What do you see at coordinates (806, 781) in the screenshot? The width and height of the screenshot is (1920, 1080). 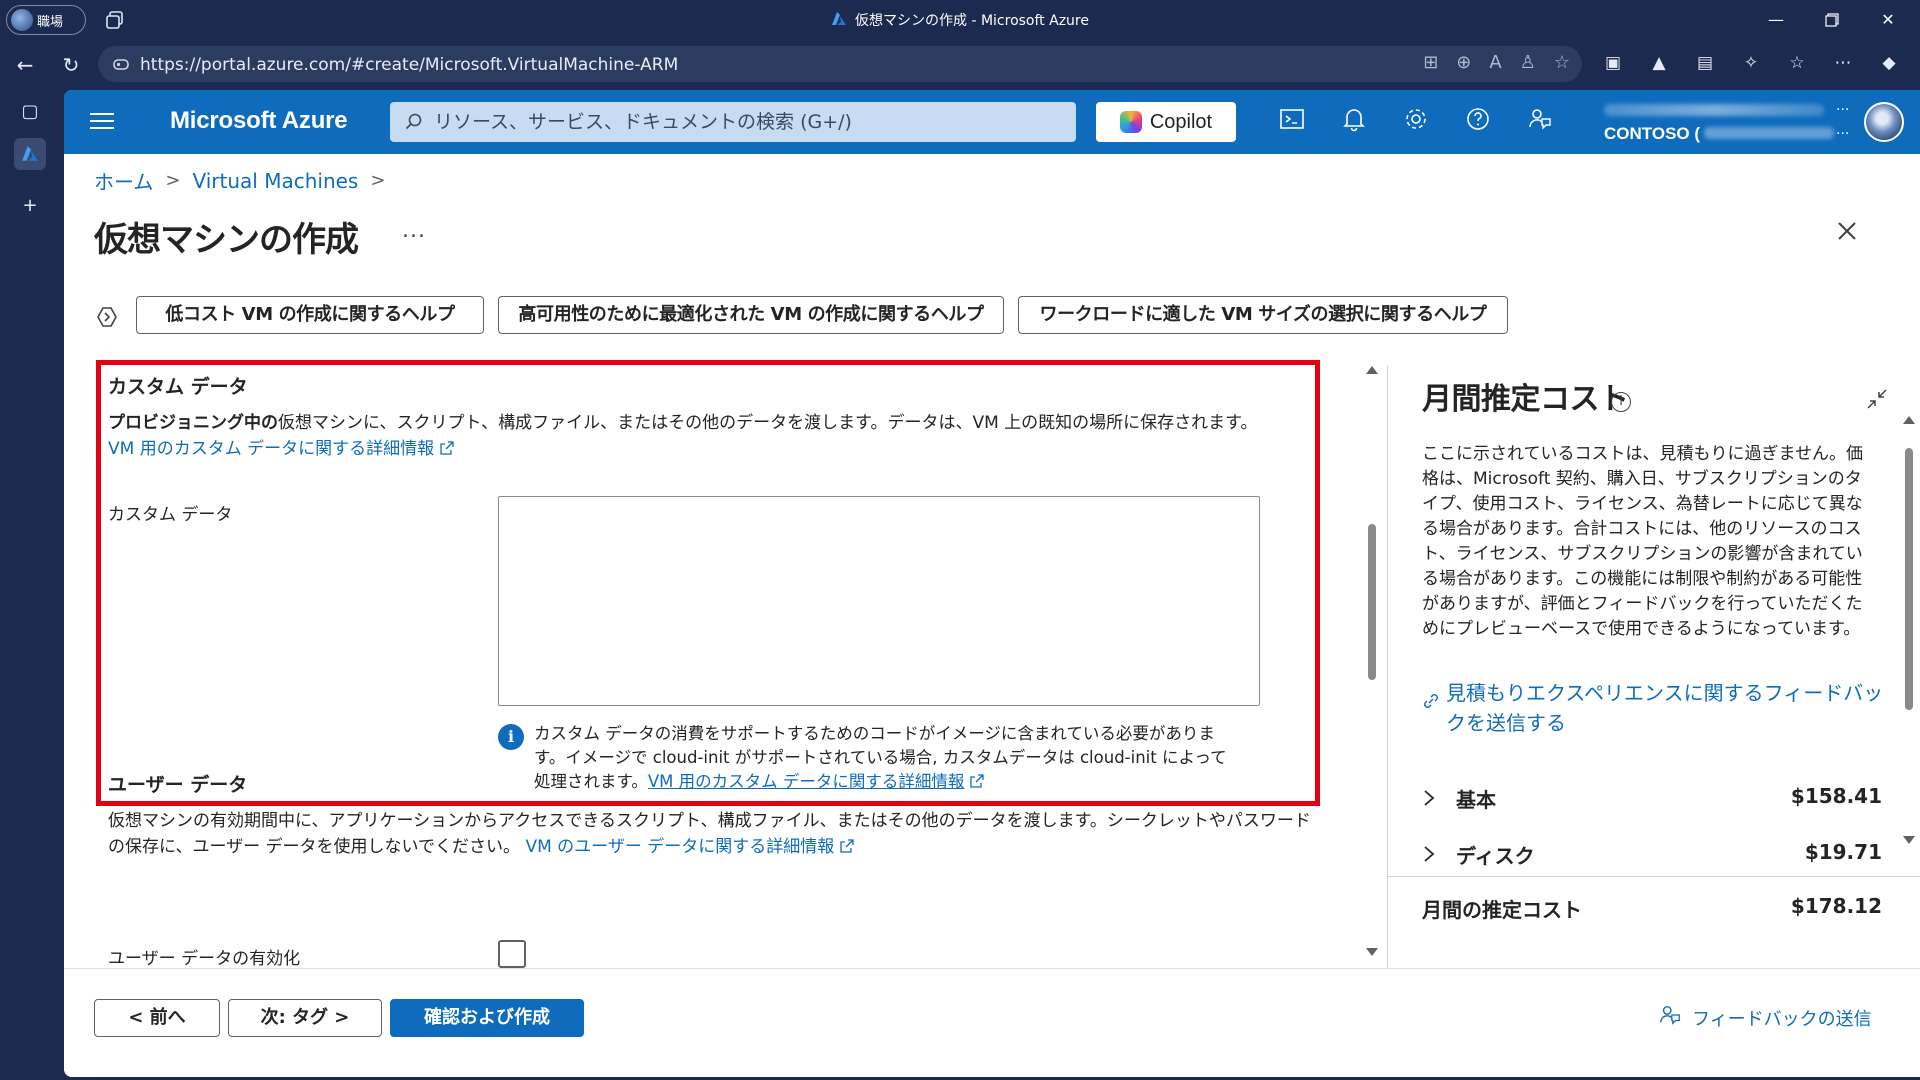 I see `custom-data-info-link: VM 用のカスタム データに関する詳細情報` at bounding box center [806, 781].